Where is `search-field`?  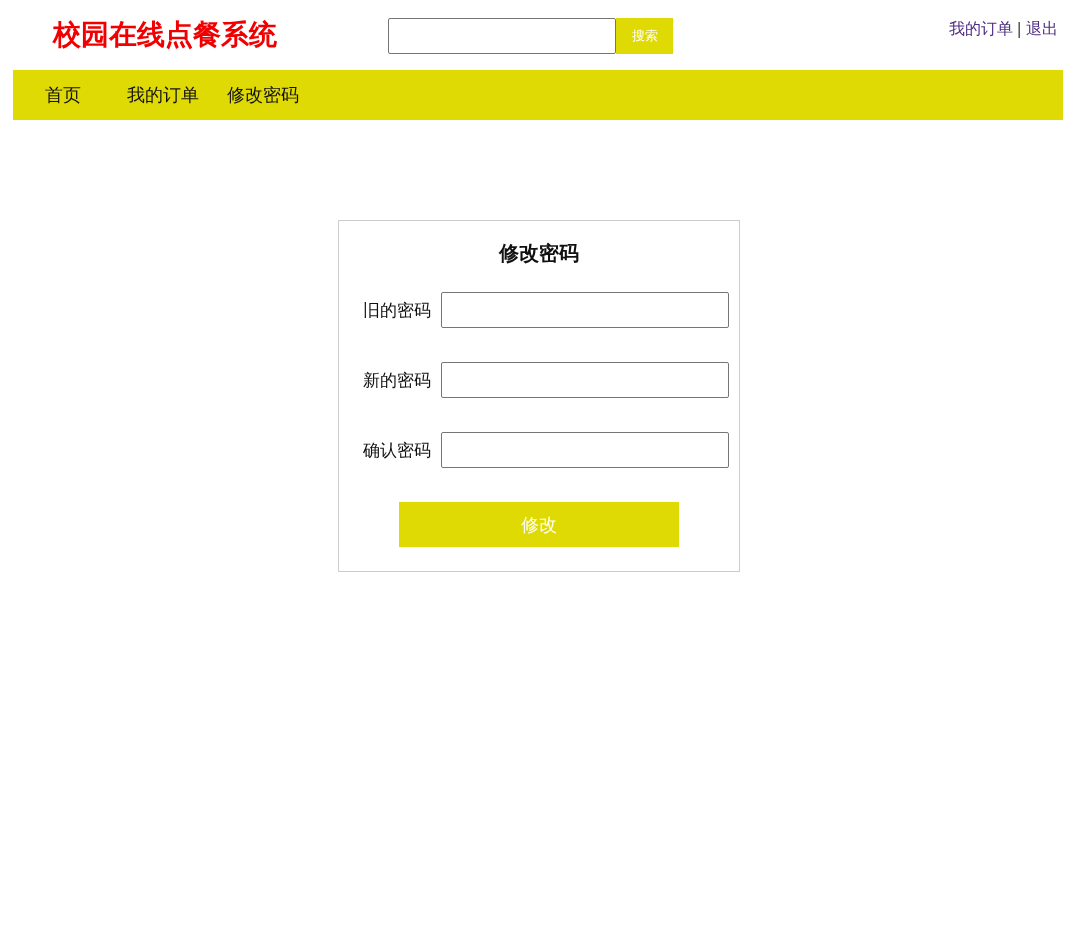
search-field is located at coordinates (502, 36).